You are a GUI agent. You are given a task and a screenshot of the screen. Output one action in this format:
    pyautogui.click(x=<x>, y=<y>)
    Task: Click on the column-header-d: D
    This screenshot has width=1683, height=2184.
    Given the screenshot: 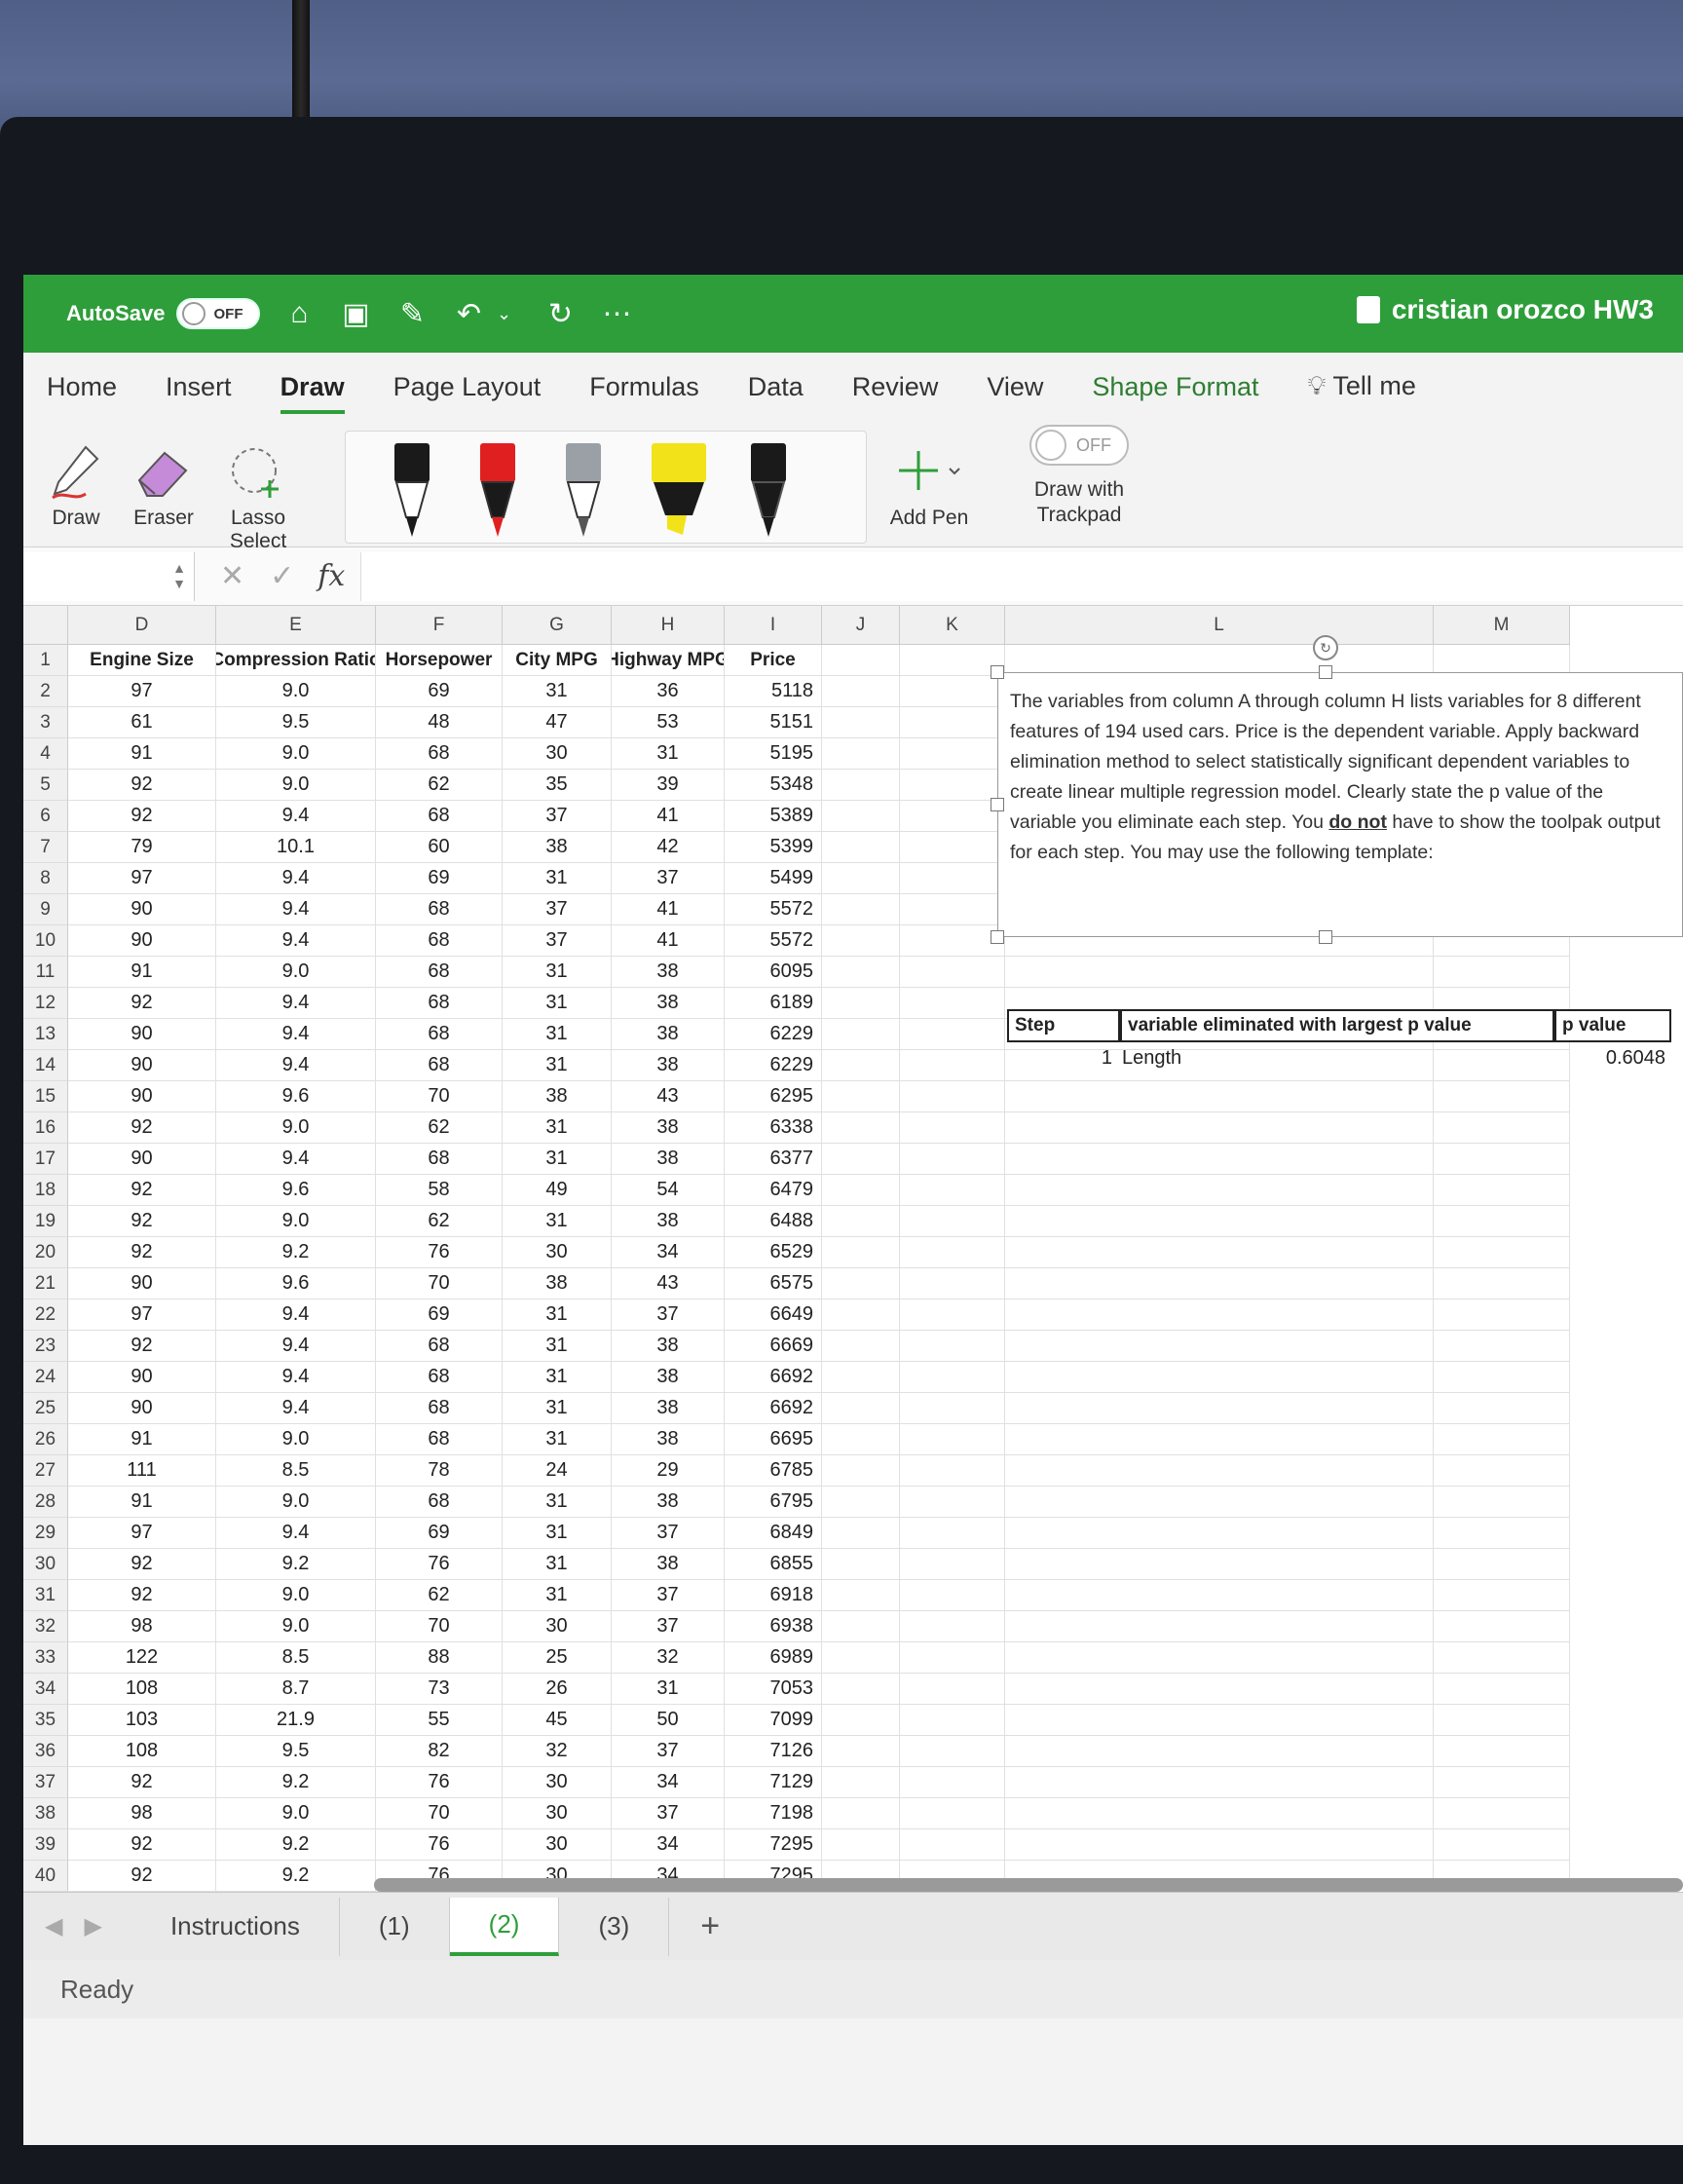 What is the action you would take?
    pyautogui.click(x=142, y=625)
    